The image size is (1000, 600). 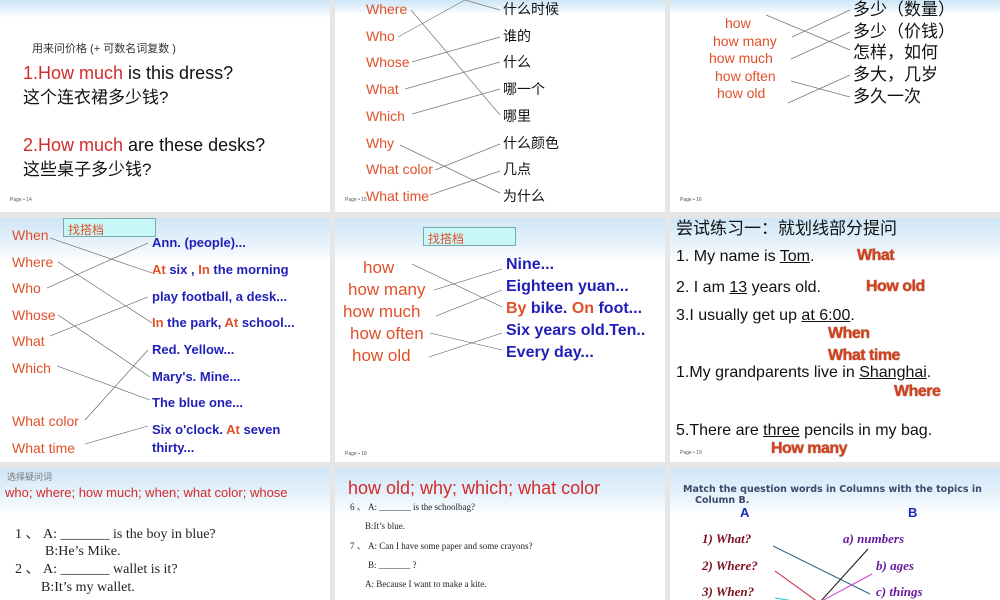 What do you see at coordinates (730, 565) in the screenshot?
I see `question-word: 2) Where?` at bounding box center [730, 565].